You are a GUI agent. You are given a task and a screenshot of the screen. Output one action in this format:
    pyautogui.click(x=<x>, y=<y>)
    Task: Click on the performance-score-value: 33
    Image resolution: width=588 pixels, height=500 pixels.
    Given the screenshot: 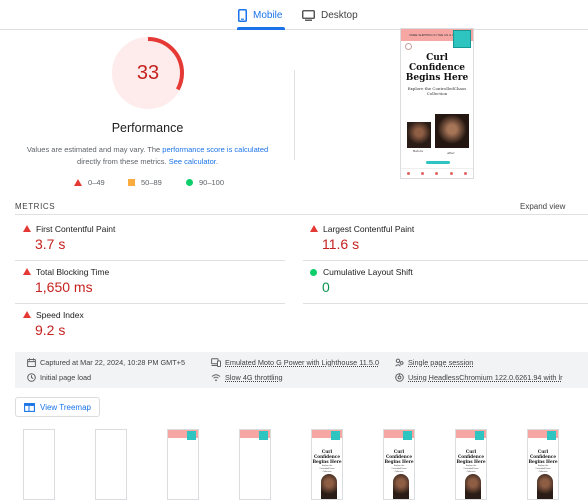 What is the action you would take?
    pyautogui.click(x=148, y=72)
    